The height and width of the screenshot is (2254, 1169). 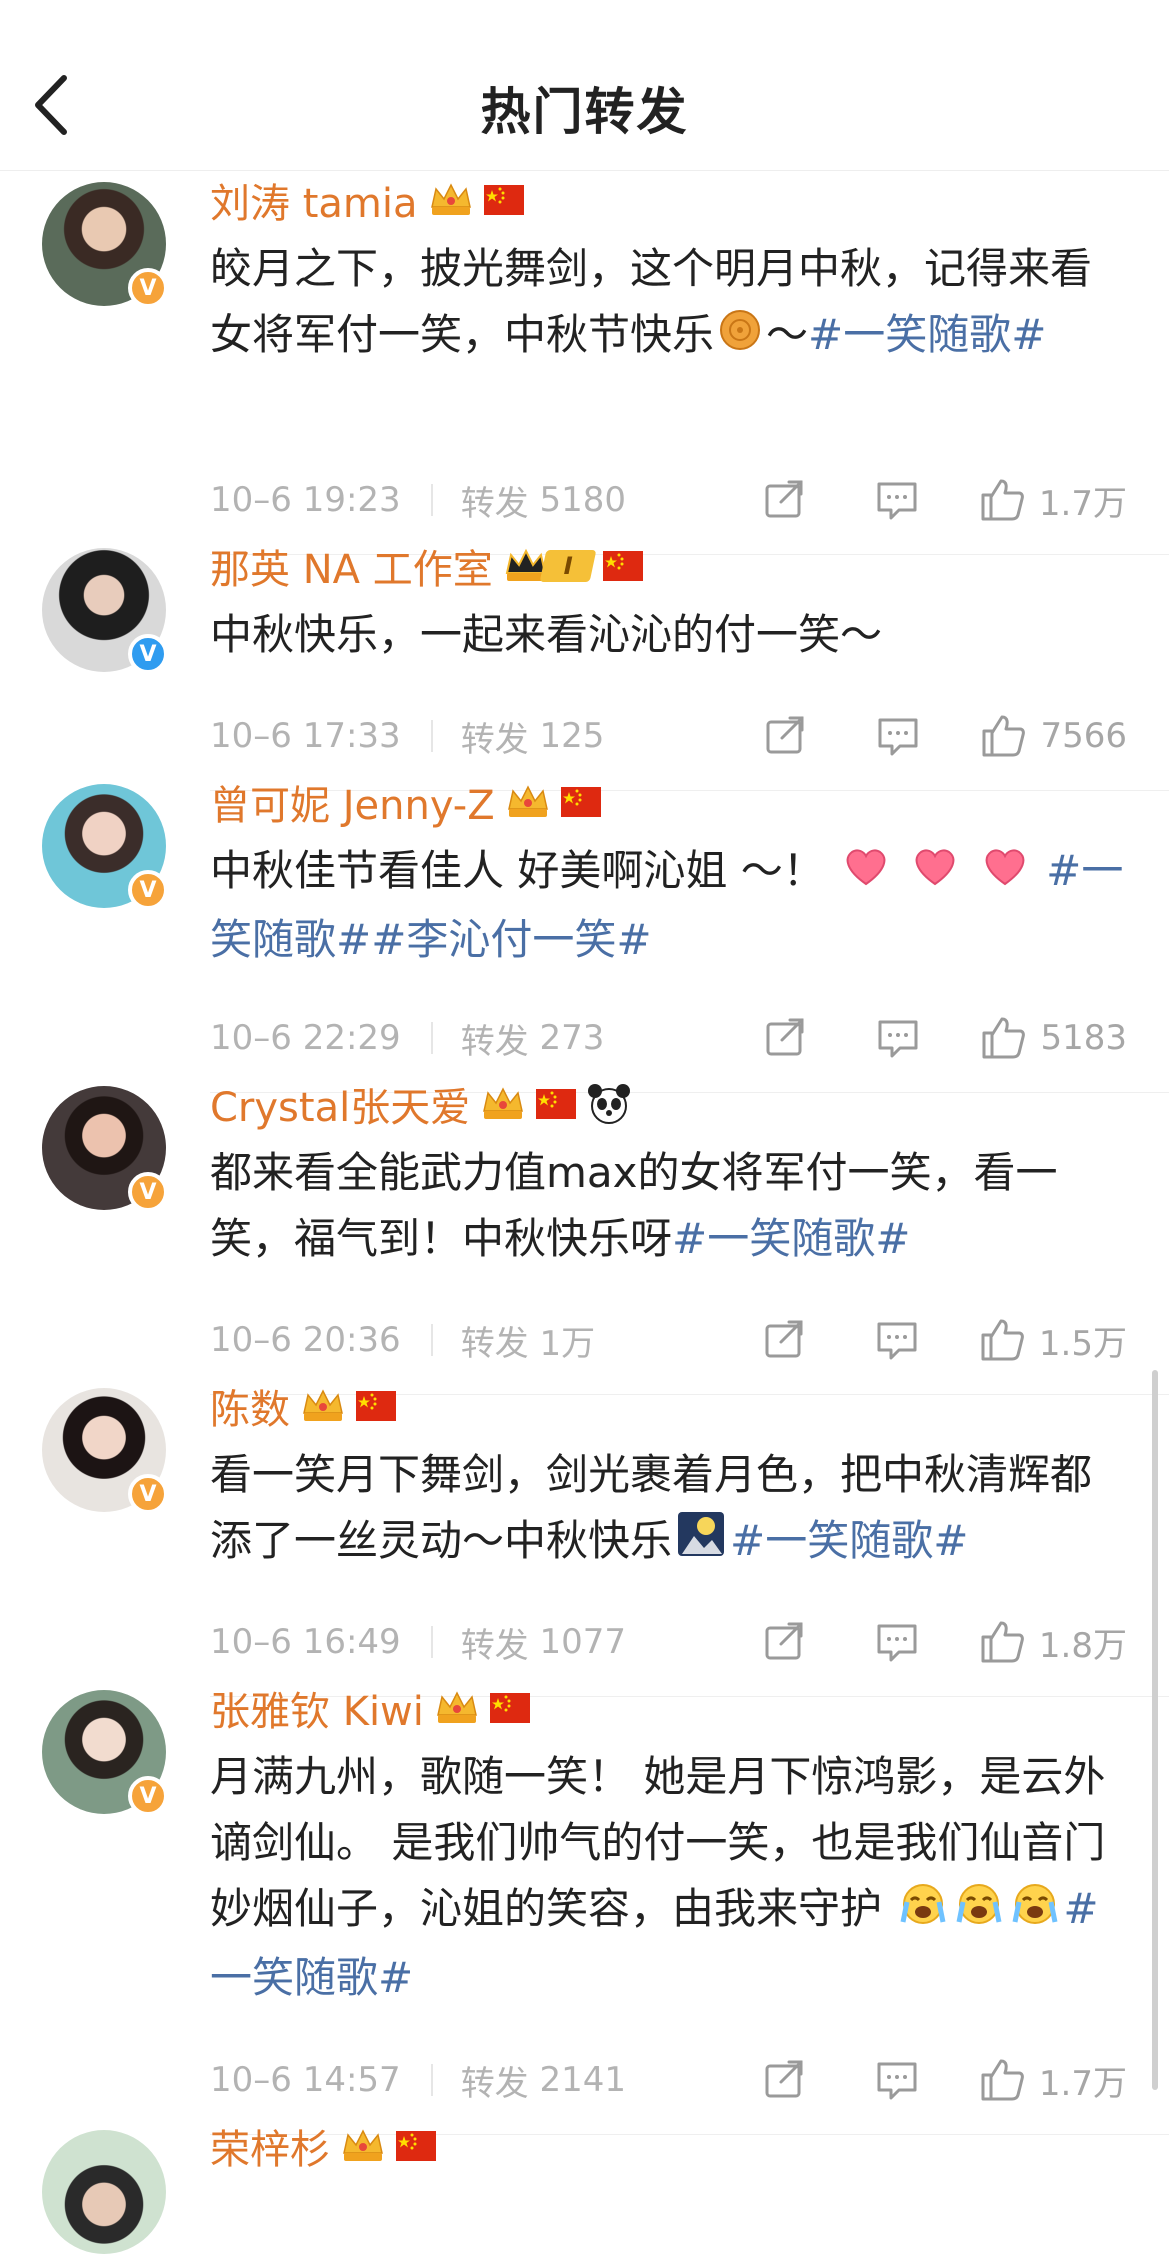 I want to click on user-name: 那英 NA 工作室, so click(x=351, y=566).